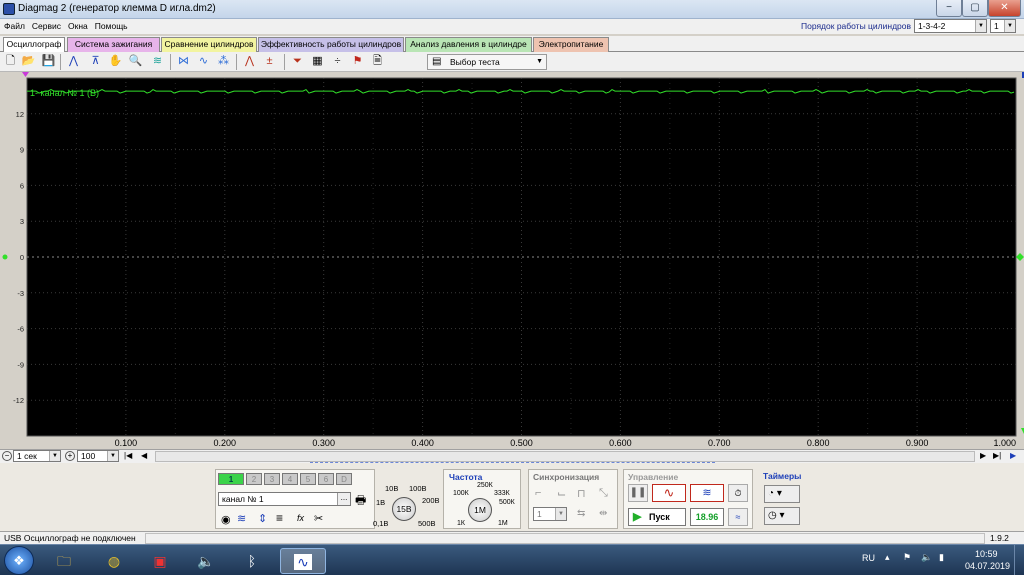  Describe the element at coordinates (657, 517) in the screenshot. I see `start-button: ▶ Пуск` at that location.